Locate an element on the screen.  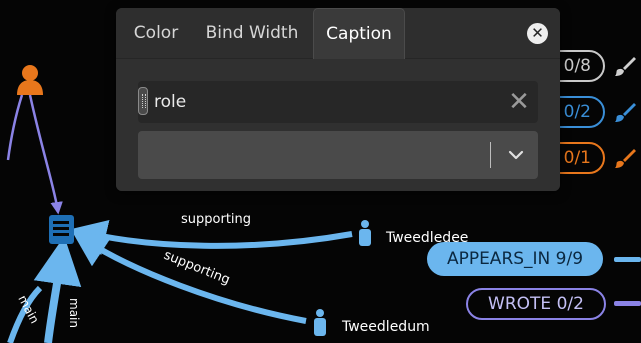
legend-label-wrote: WROTE 0/2 is located at coordinates (536, 304).